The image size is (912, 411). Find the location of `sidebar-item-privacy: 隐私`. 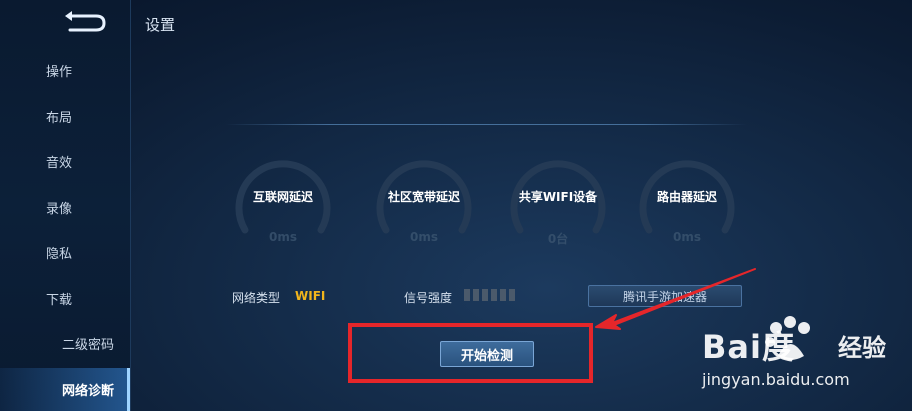

sidebar-item-privacy: 隐私 is located at coordinates (65, 252).